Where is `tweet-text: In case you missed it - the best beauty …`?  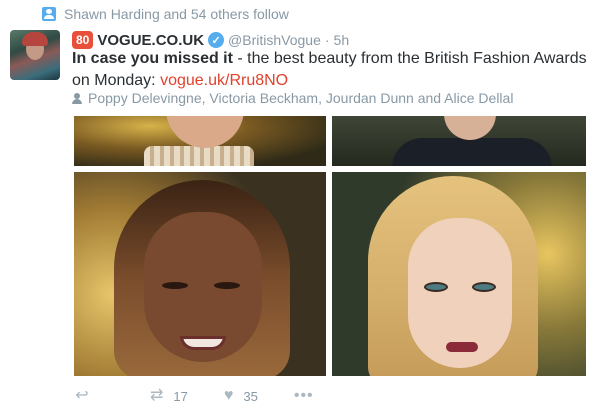
tweet-text: In case you missed it - the best beauty … is located at coordinates (332, 70).